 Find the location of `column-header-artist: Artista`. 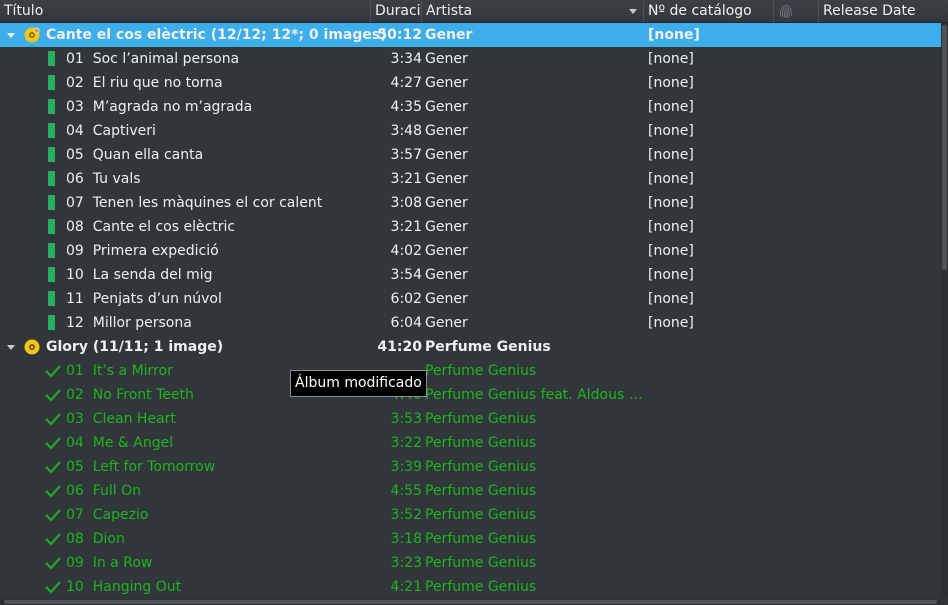

column-header-artist: Artista is located at coordinates (533, 11).